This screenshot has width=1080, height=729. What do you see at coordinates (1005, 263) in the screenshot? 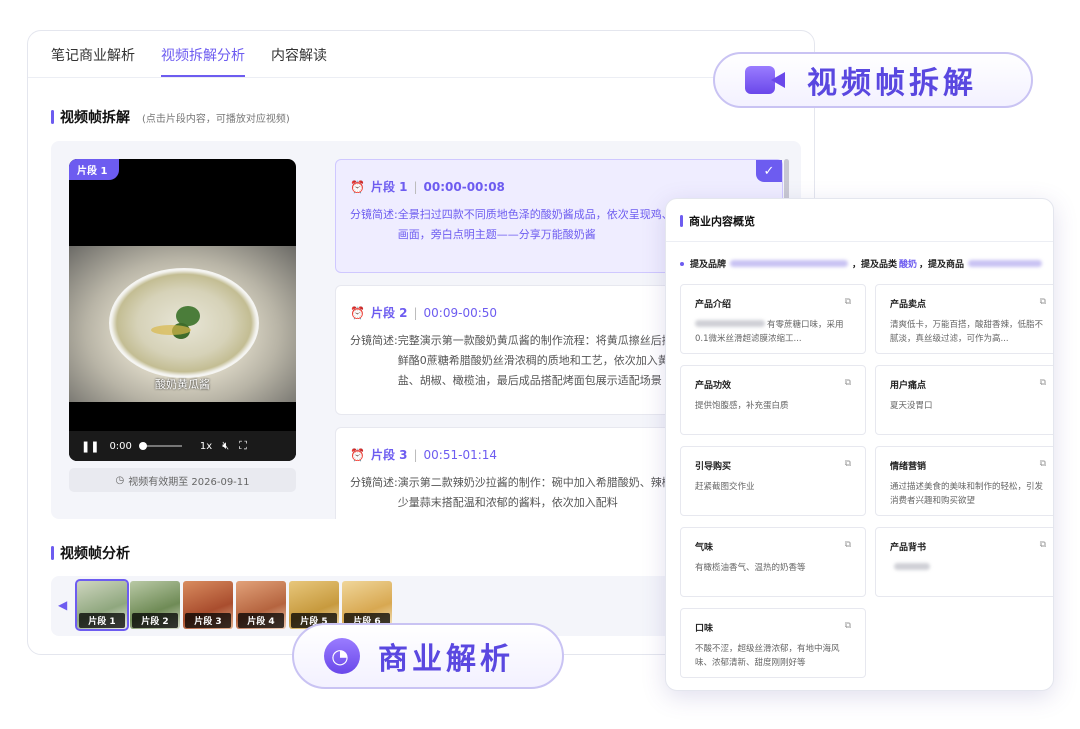
I see `product-blurred` at bounding box center [1005, 263].